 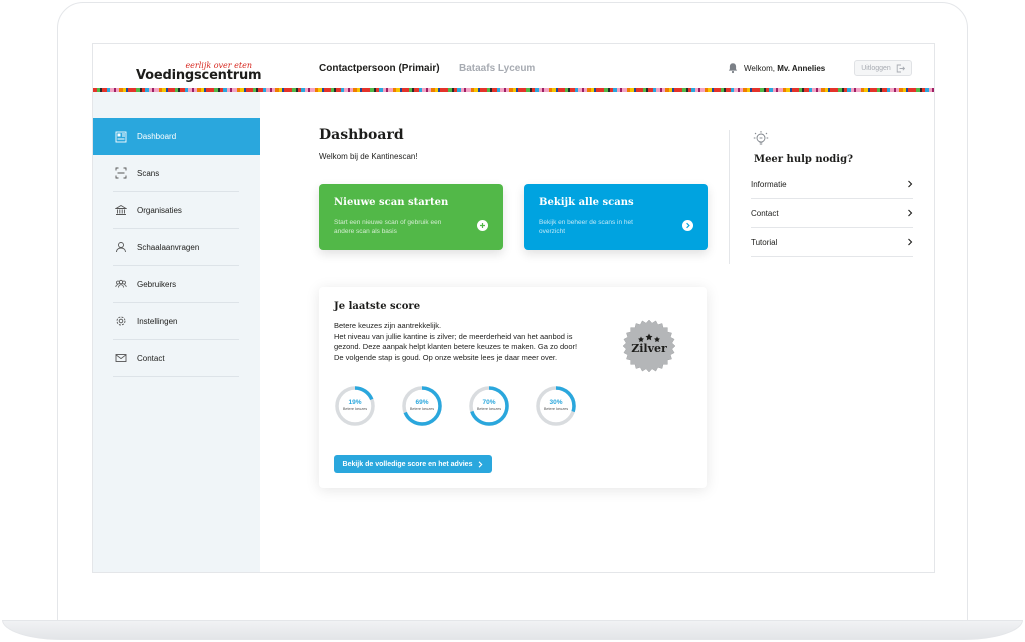 What do you see at coordinates (407, 464) in the screenshot?
I see `button-label: Bekijk de volledige score en het advies` at bounding box center [407, 464].